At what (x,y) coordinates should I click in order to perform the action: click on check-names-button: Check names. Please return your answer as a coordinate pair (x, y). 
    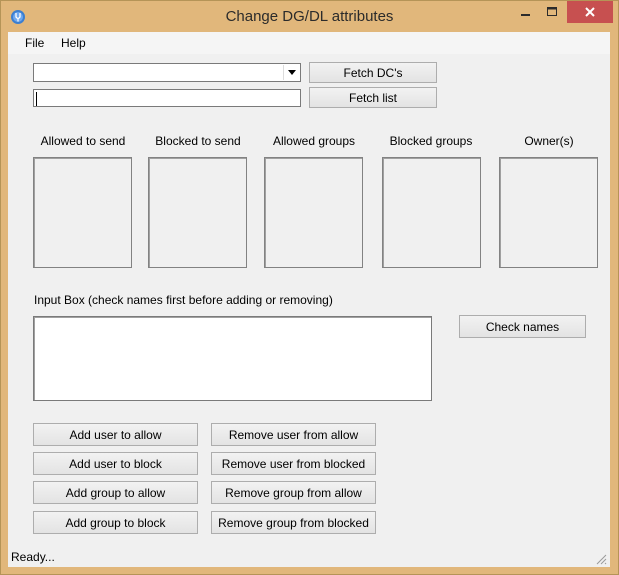
    Looking at the image, I should click on (522, 326).